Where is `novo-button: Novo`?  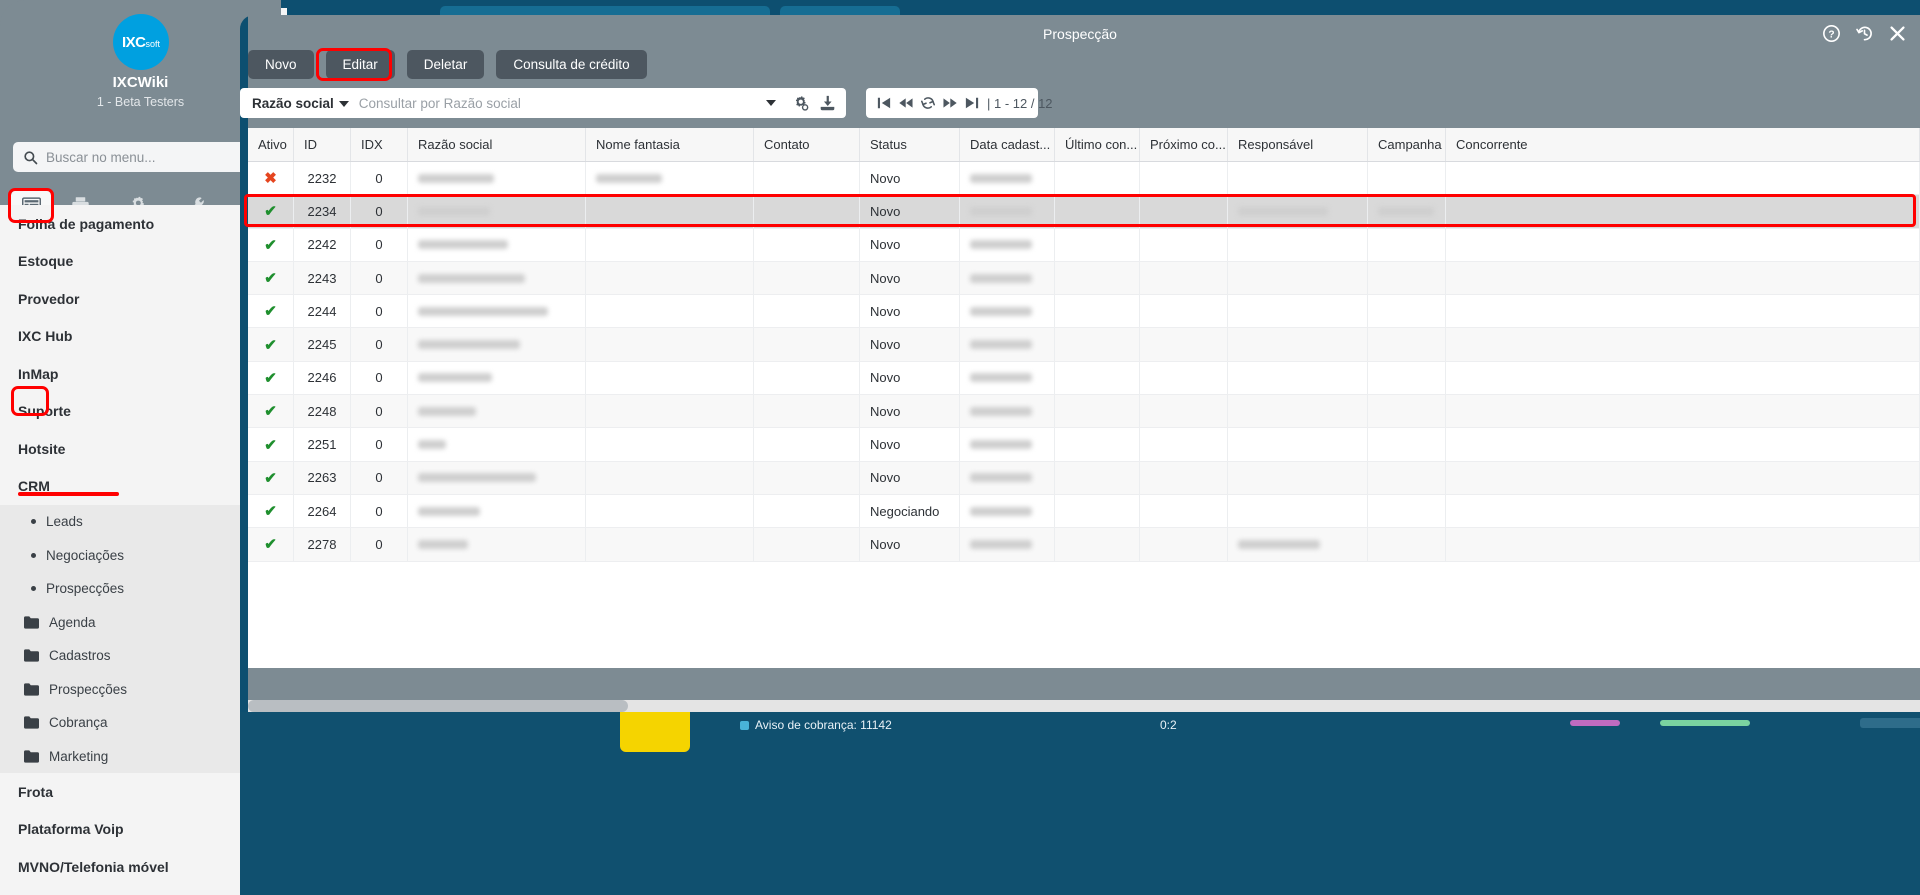
novo-button: Novo is located at coordinates (281, 64).